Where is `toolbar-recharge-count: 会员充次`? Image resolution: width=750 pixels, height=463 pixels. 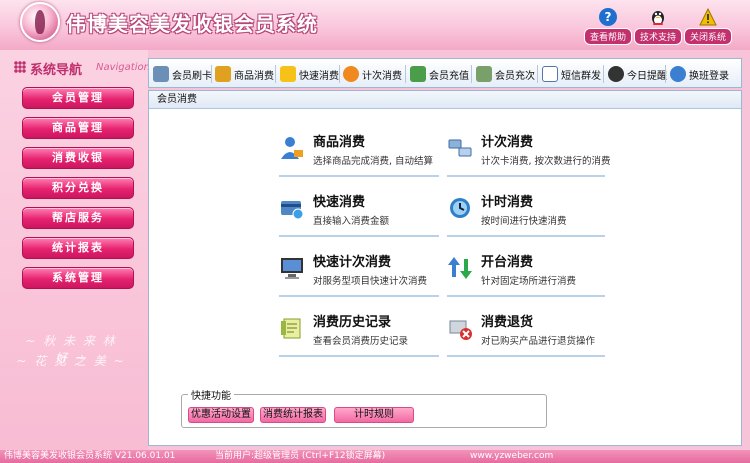
toolbar-recharge-count: 会员充次 is located at coordinates (505, 74).